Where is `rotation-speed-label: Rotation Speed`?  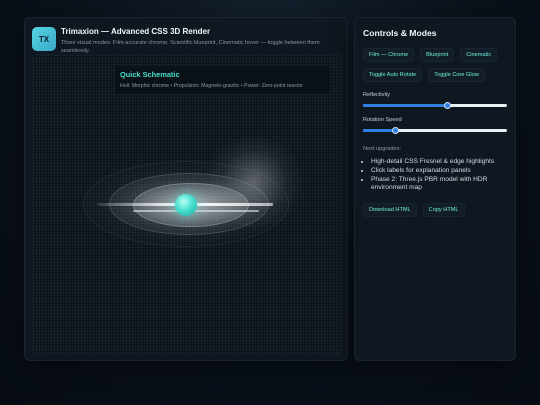
rotation-speed-label: Rotation Speed is located at coordinates (382, 120).